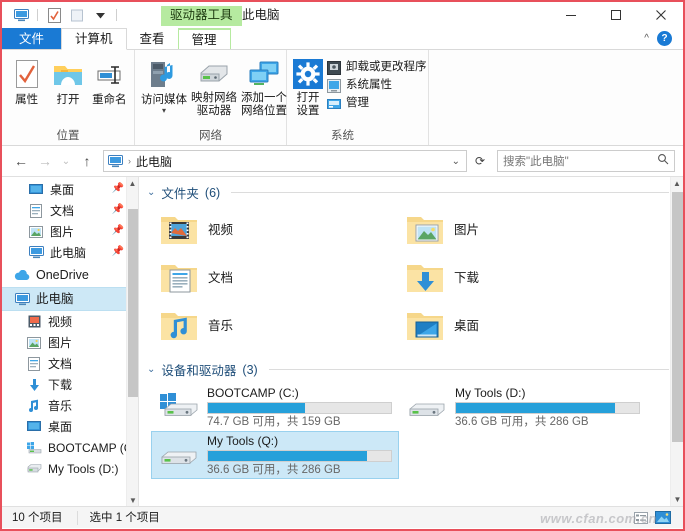 This screenshot has height=531, width=685. What do you see at coordinates (214, 98) in the screenshot?
I see `map-network-drive-label-1: 映射网络` at bounding box center [214, 98].